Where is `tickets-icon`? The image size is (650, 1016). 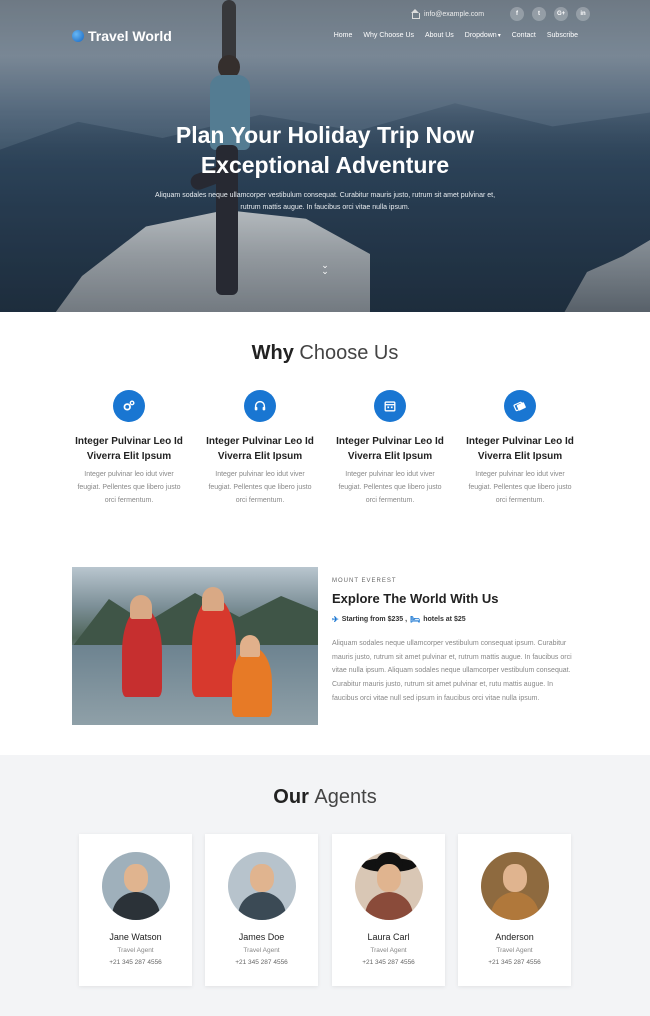 tickets-icon is located at coordinates (520, 406).